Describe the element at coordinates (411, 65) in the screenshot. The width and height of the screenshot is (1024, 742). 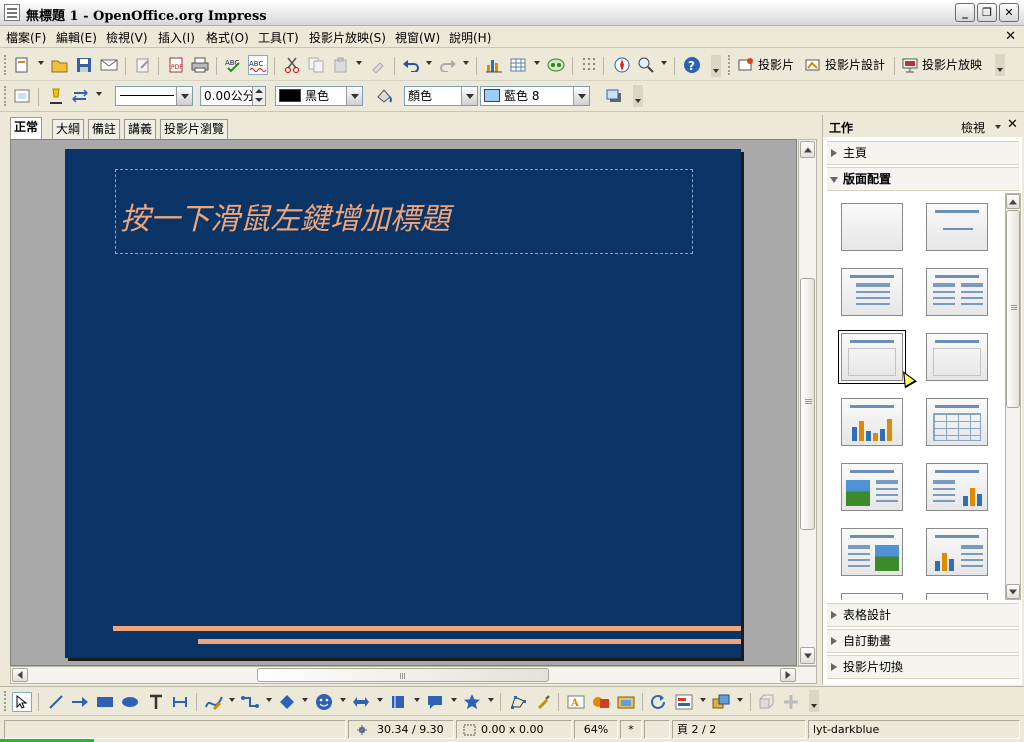
I see `undo-icon` at that location.